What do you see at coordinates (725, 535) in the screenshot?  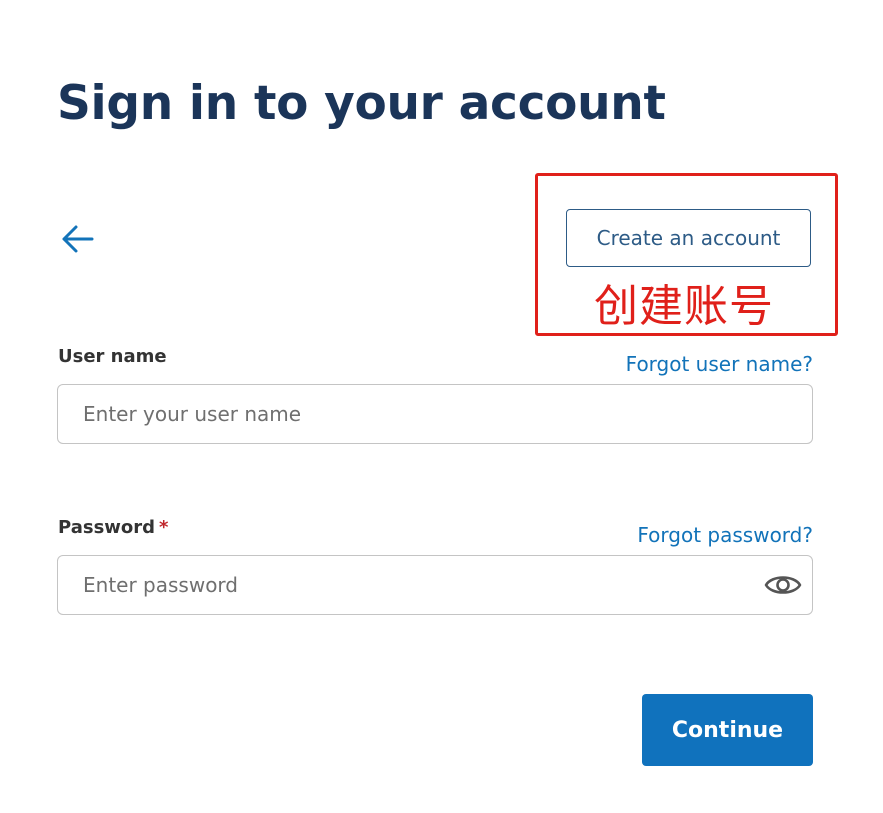 I see `forgot-password-link: Forgot password?` at bounding box center [725, 535].